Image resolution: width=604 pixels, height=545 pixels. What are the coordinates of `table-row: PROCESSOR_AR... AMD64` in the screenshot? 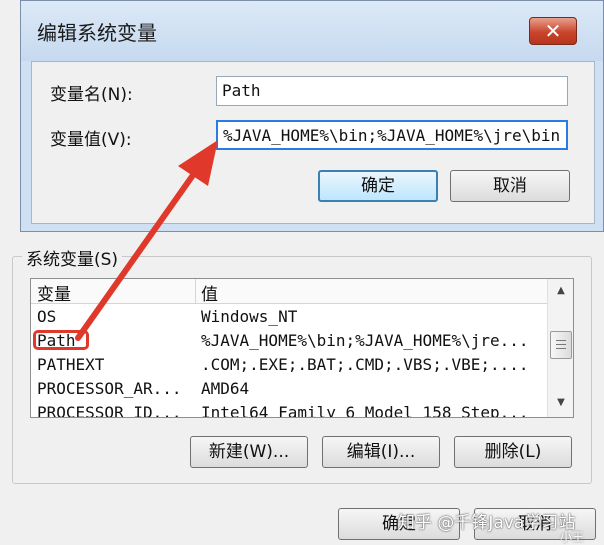 It's located at (289, 389).